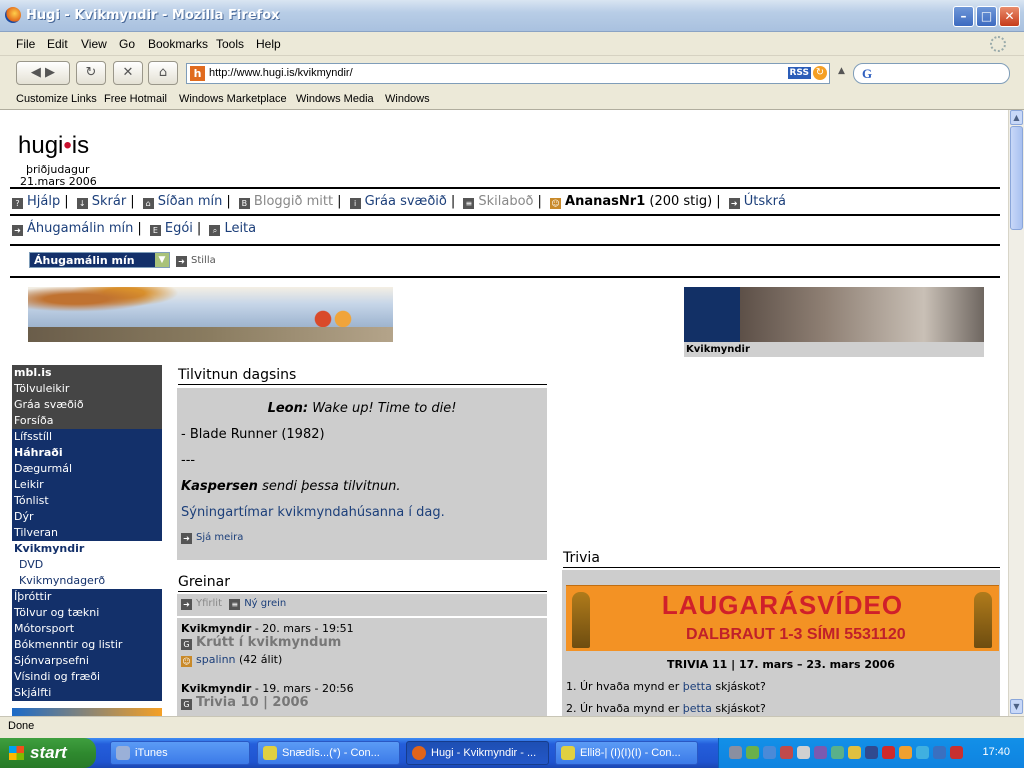 This screenshot has width=1024, height=768. I want to click on start-button: start, so click(48, 753).